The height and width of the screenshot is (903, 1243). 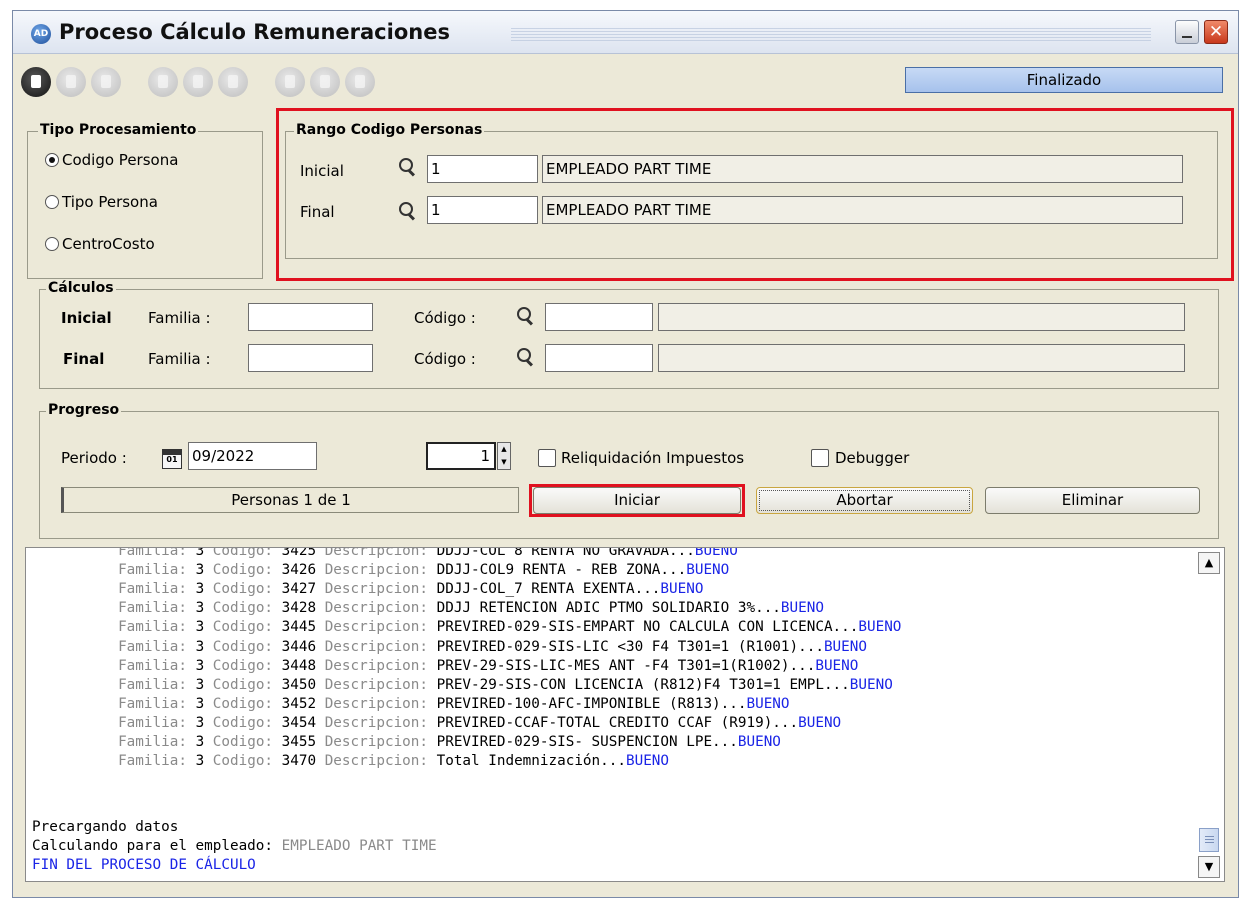 I want to click on scroll-thumb, so click(x=1209, y=840).